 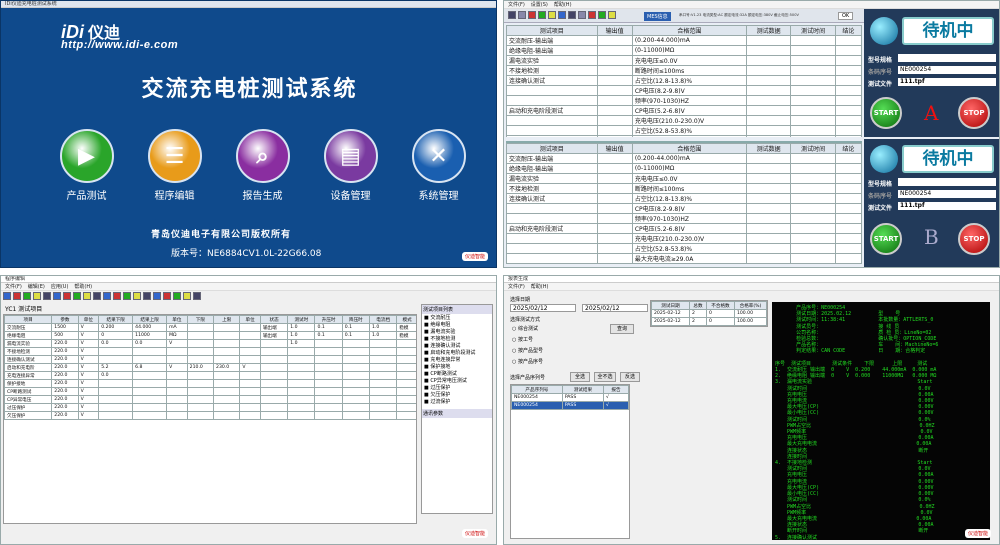 I want to click on menu-button-4: ▤ 设备管理, so click(x=350, y=165).